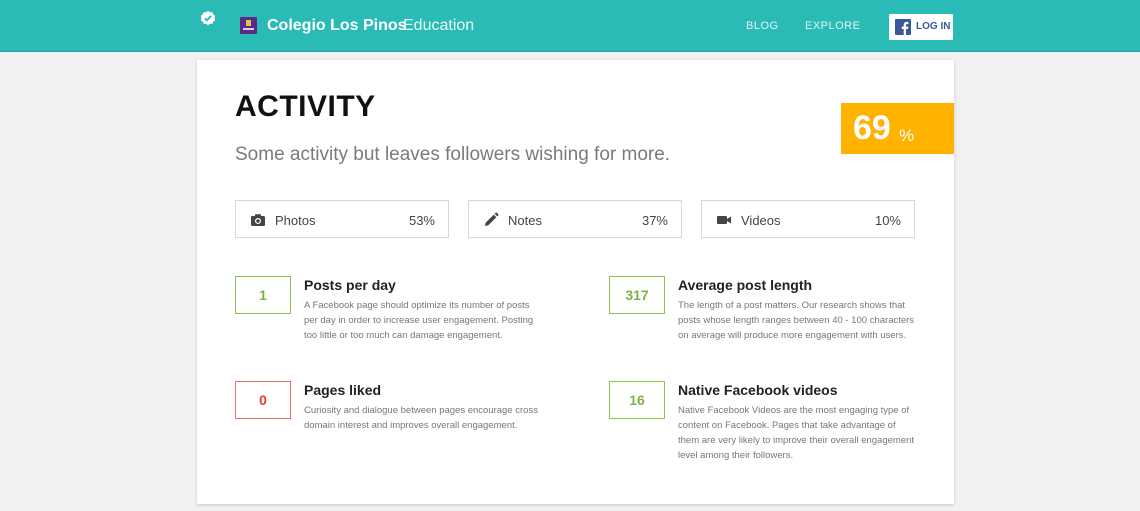  What do you see at coordinates (897, 128) in the screenshot?
I see `activity-score-badge: 69 %` at bounding box center [897, 128].